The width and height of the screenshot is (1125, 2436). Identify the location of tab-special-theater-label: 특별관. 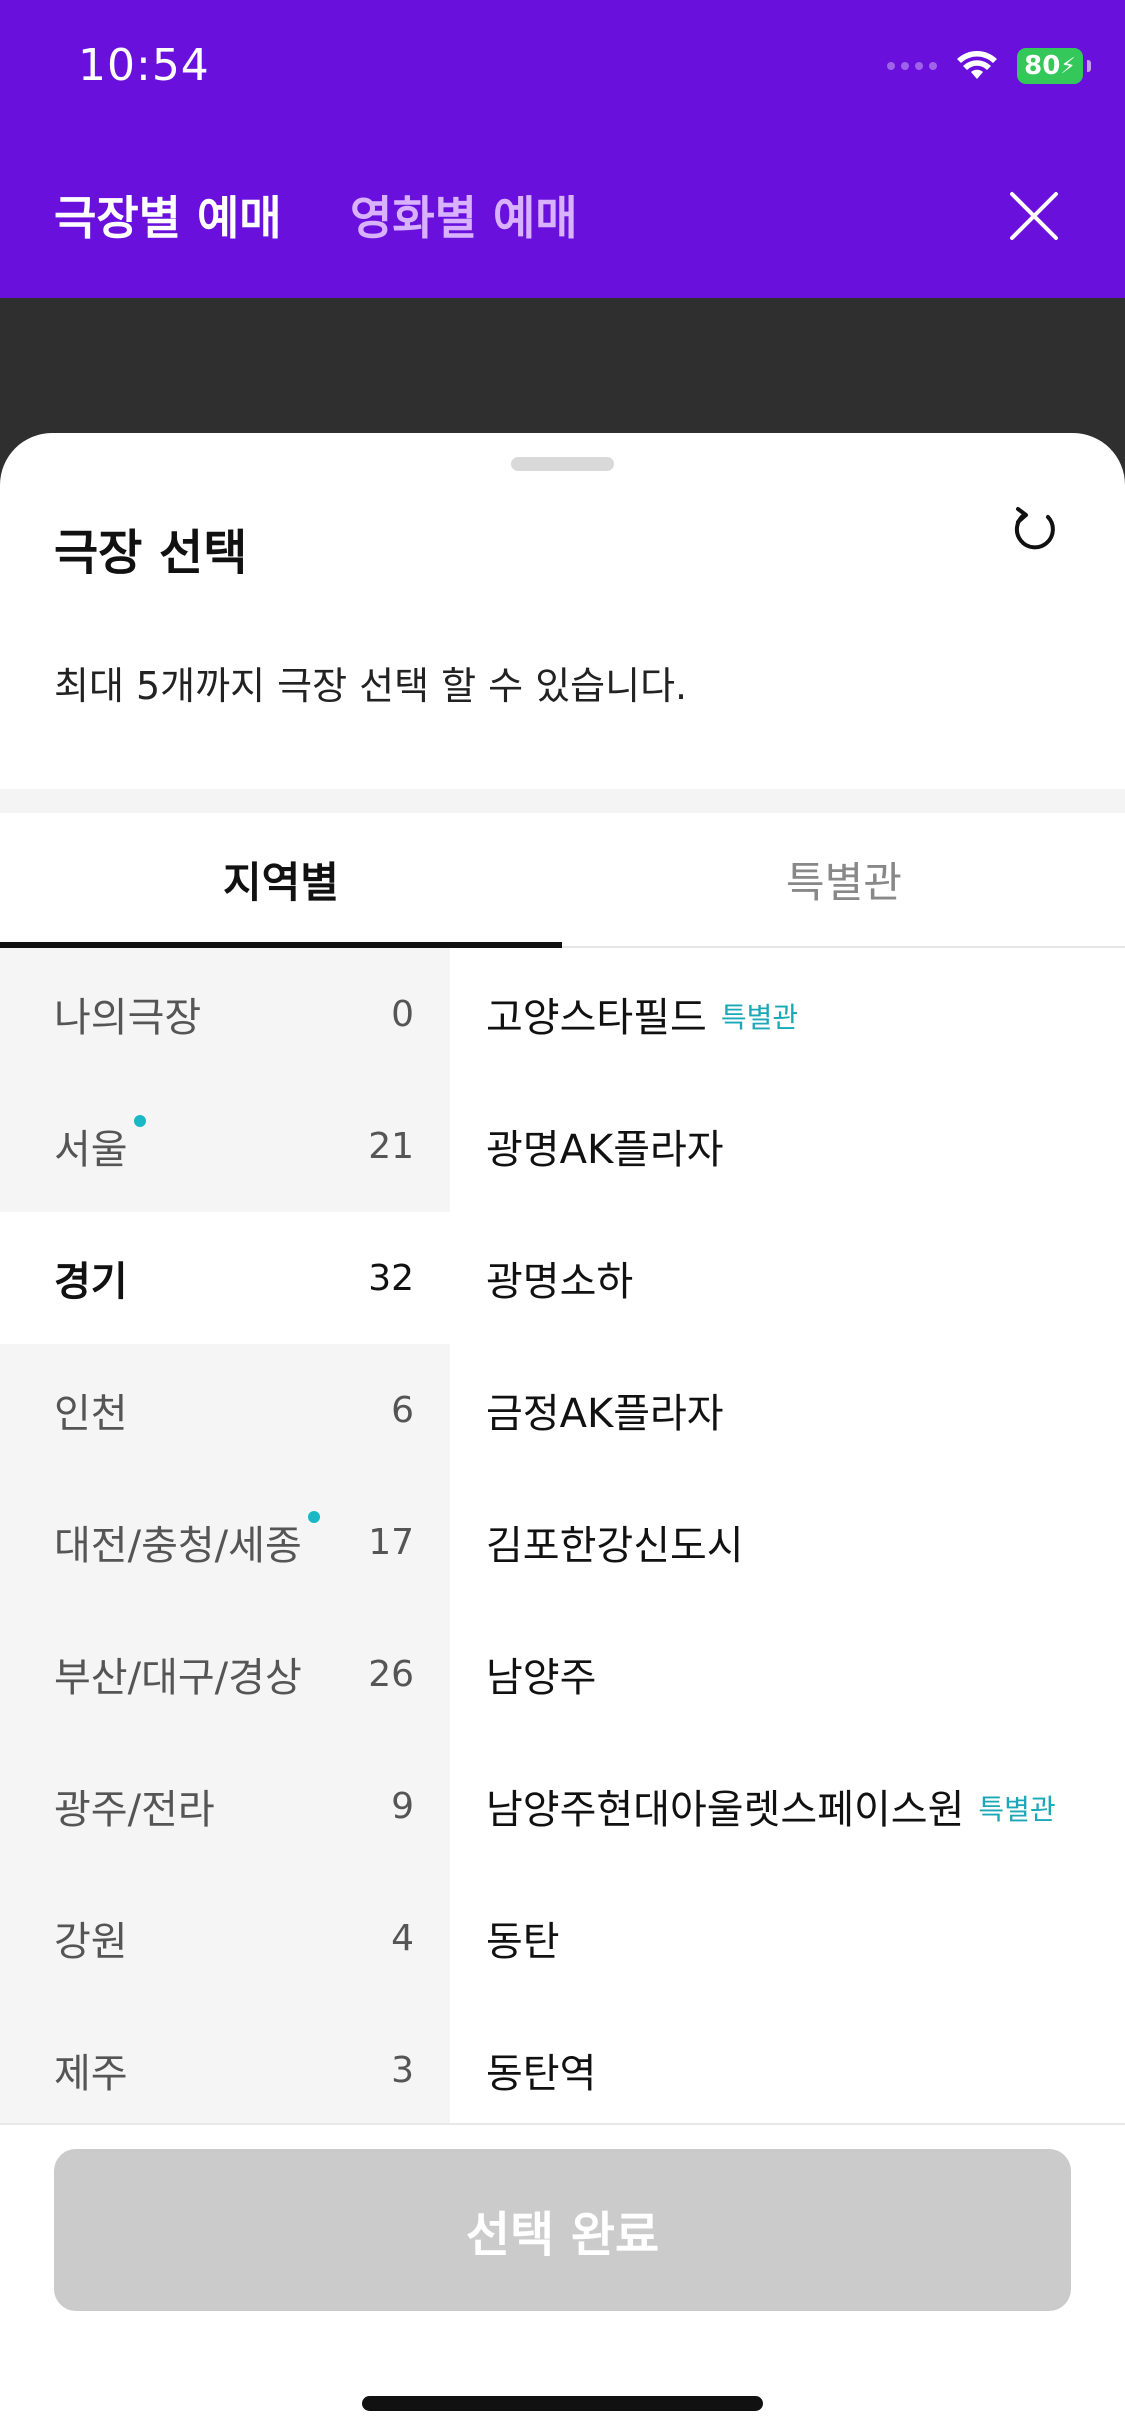
(844, 882).